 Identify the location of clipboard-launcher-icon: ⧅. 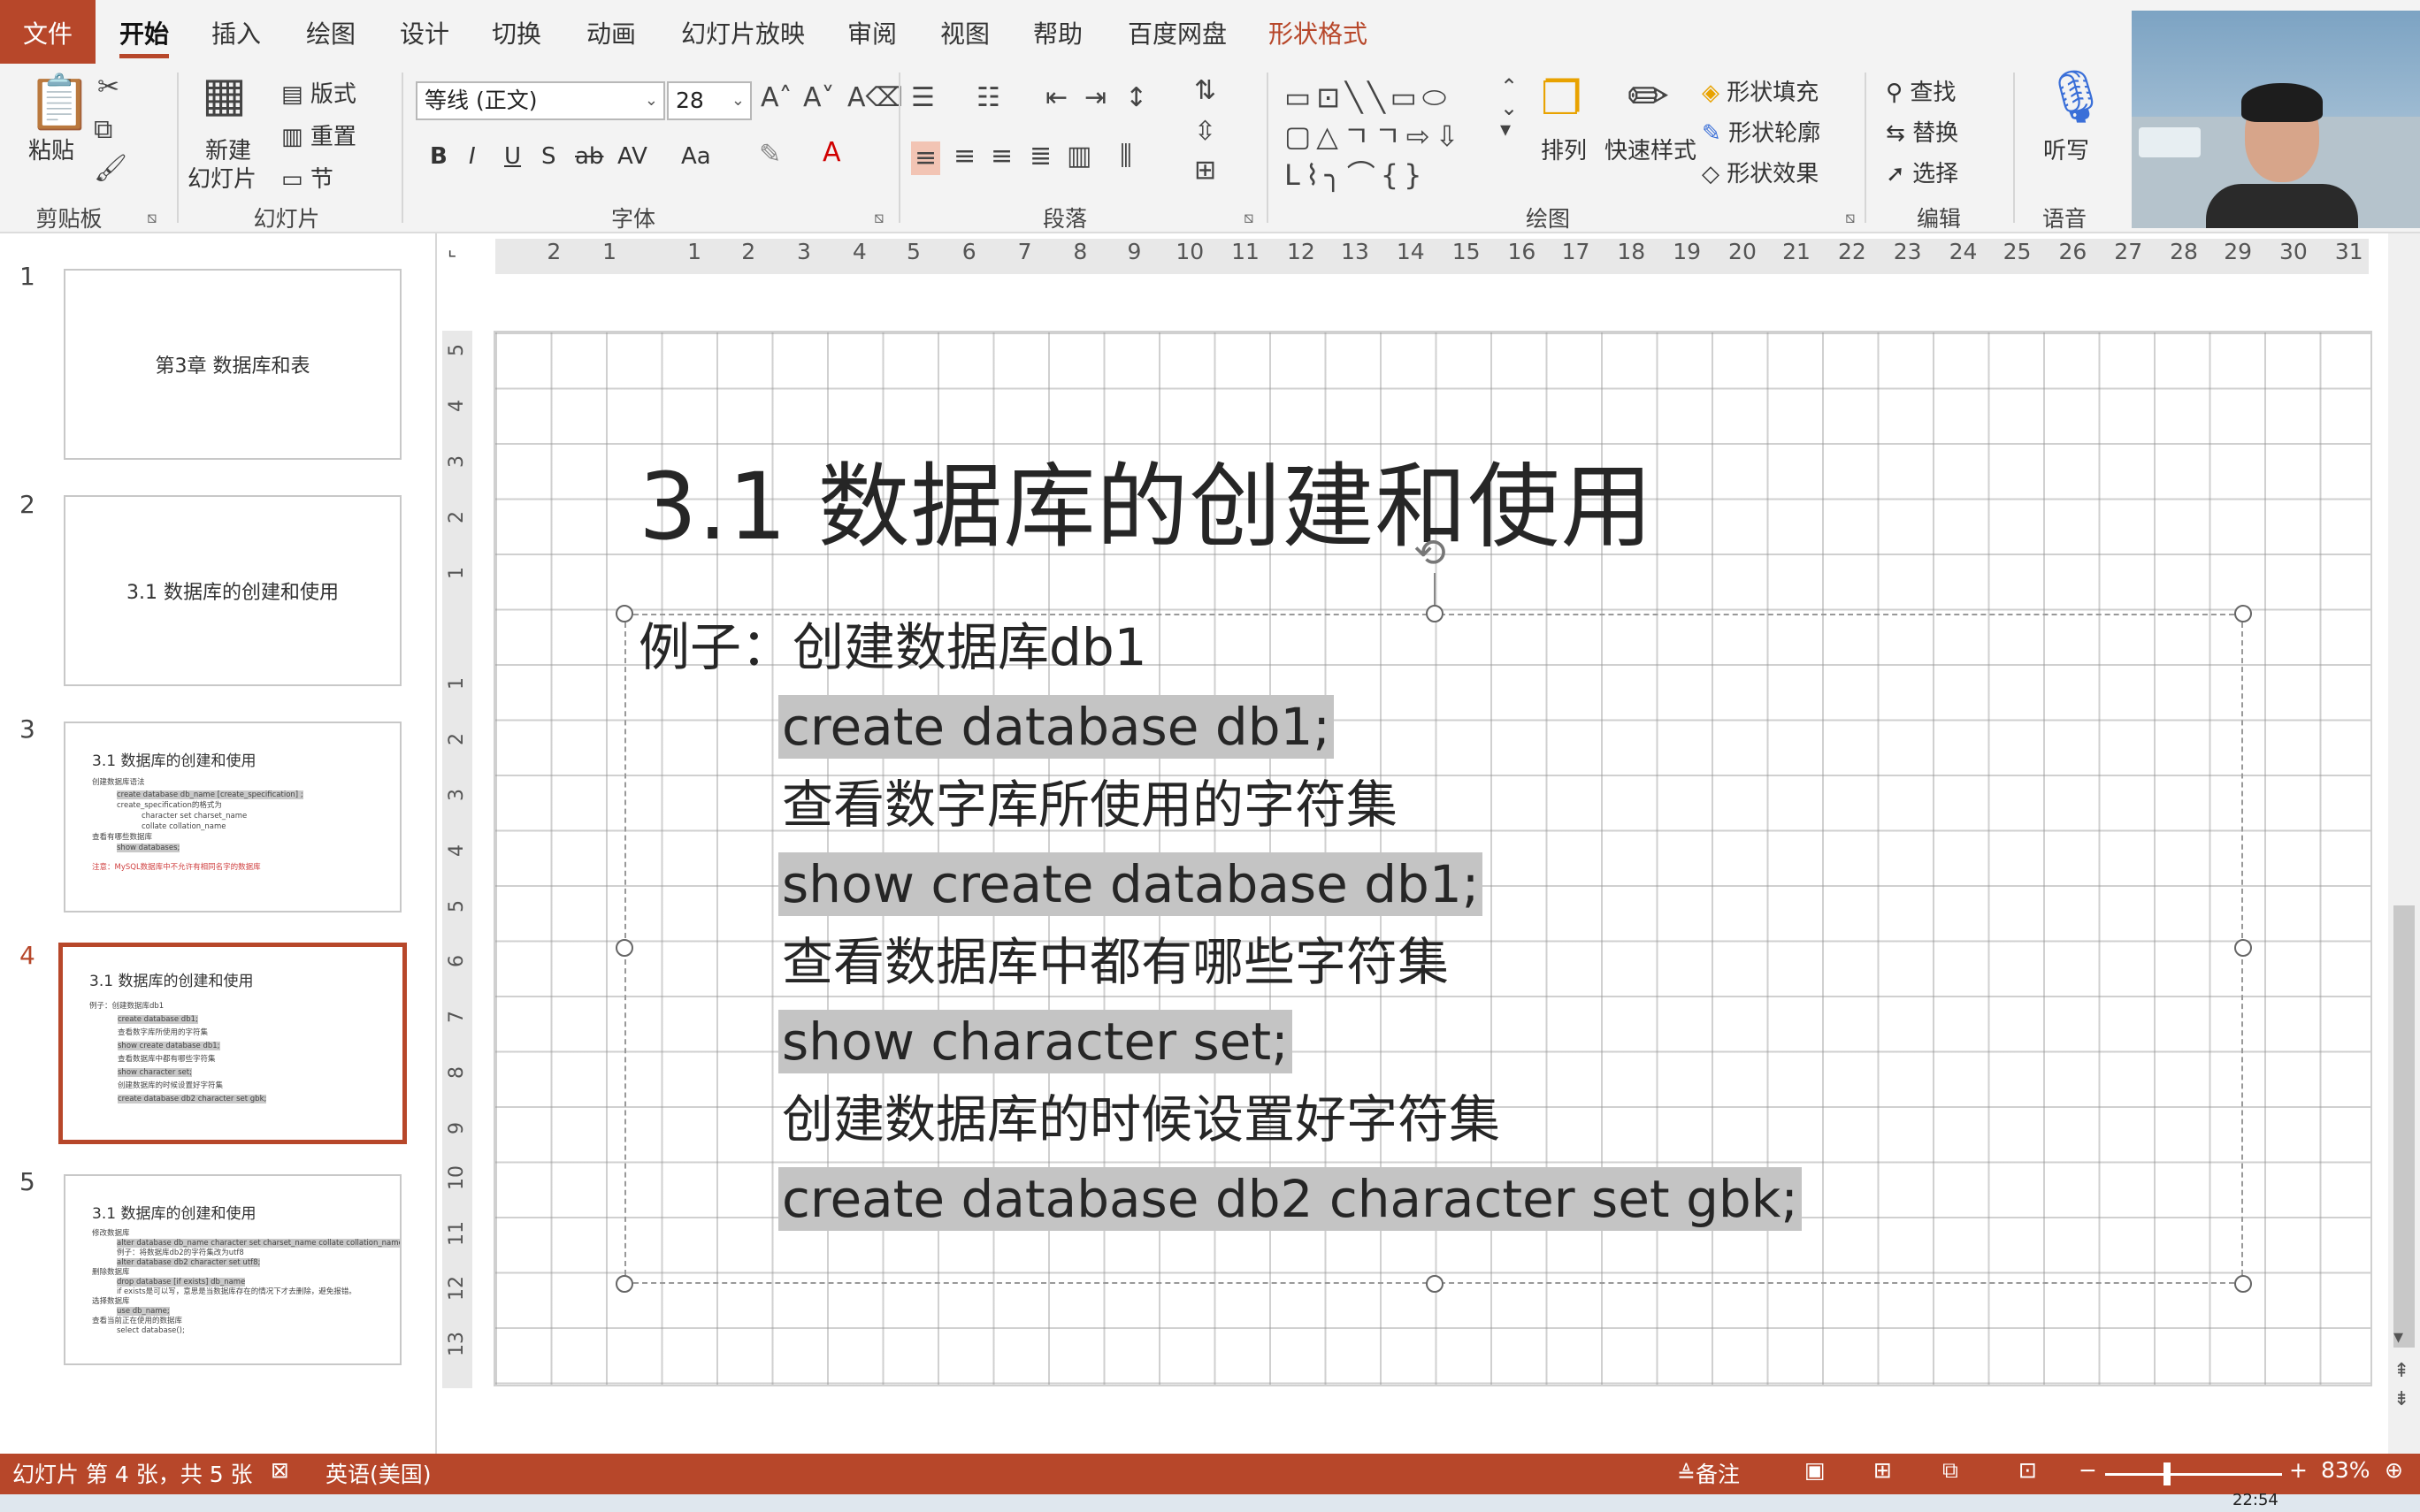
(152, 218).